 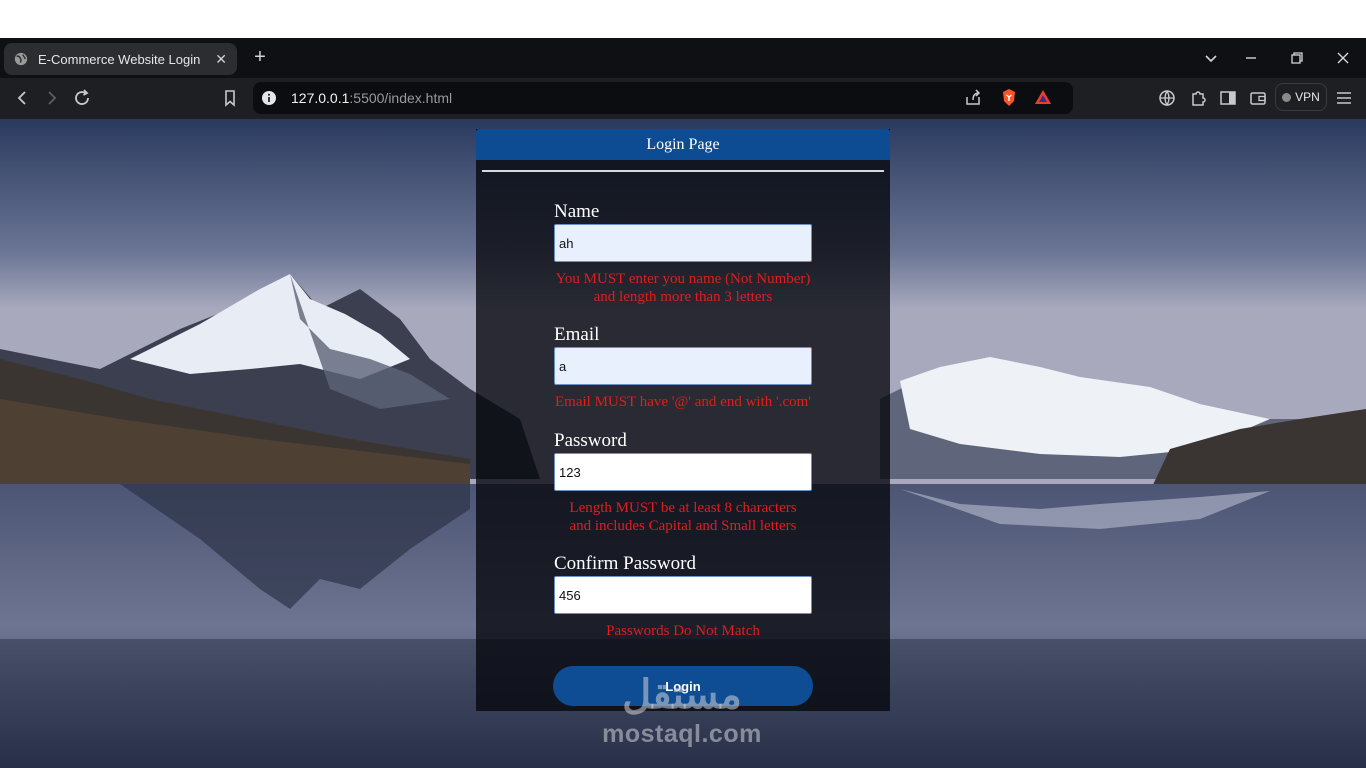 What do you see at coordinates (230, 98) in the screenshot?
I see `bookmark-icon` at bounding box center [230, 98].